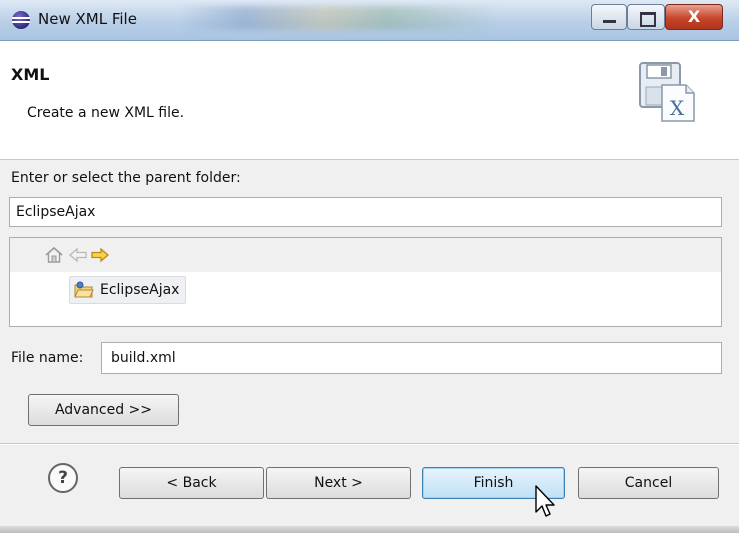 The width and height of the screenshot is (739, 533). I want to click on tree-toolbar, so click(365, 255).